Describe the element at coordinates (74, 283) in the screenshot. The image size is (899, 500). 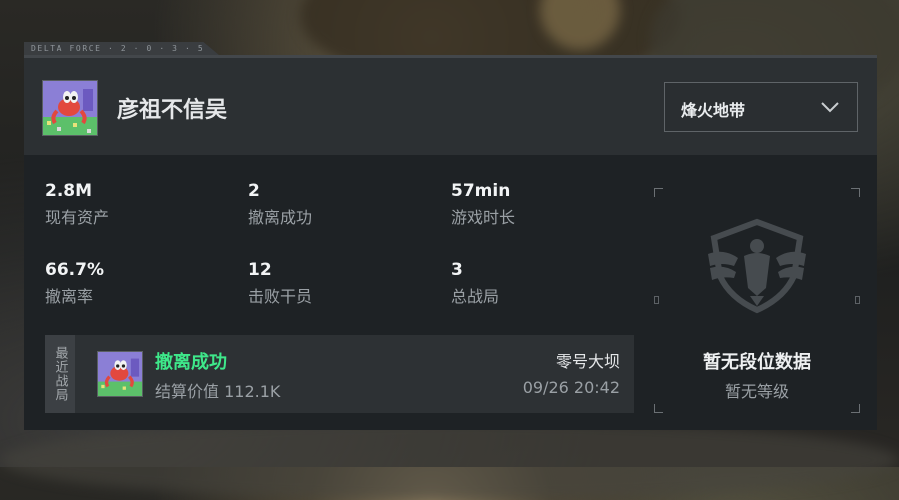
I see `stat-extraction-rate: 66.7% 撤离率` at that location.